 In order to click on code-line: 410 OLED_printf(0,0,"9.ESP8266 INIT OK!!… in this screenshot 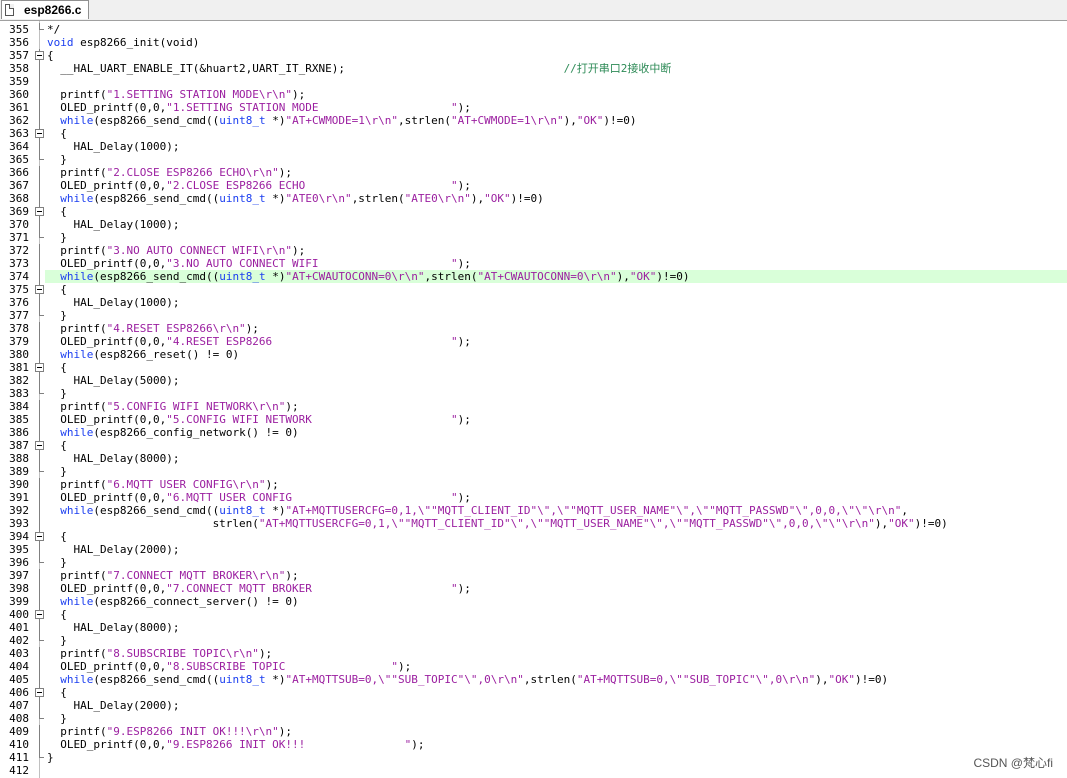, I will do `click(533, 744)`.